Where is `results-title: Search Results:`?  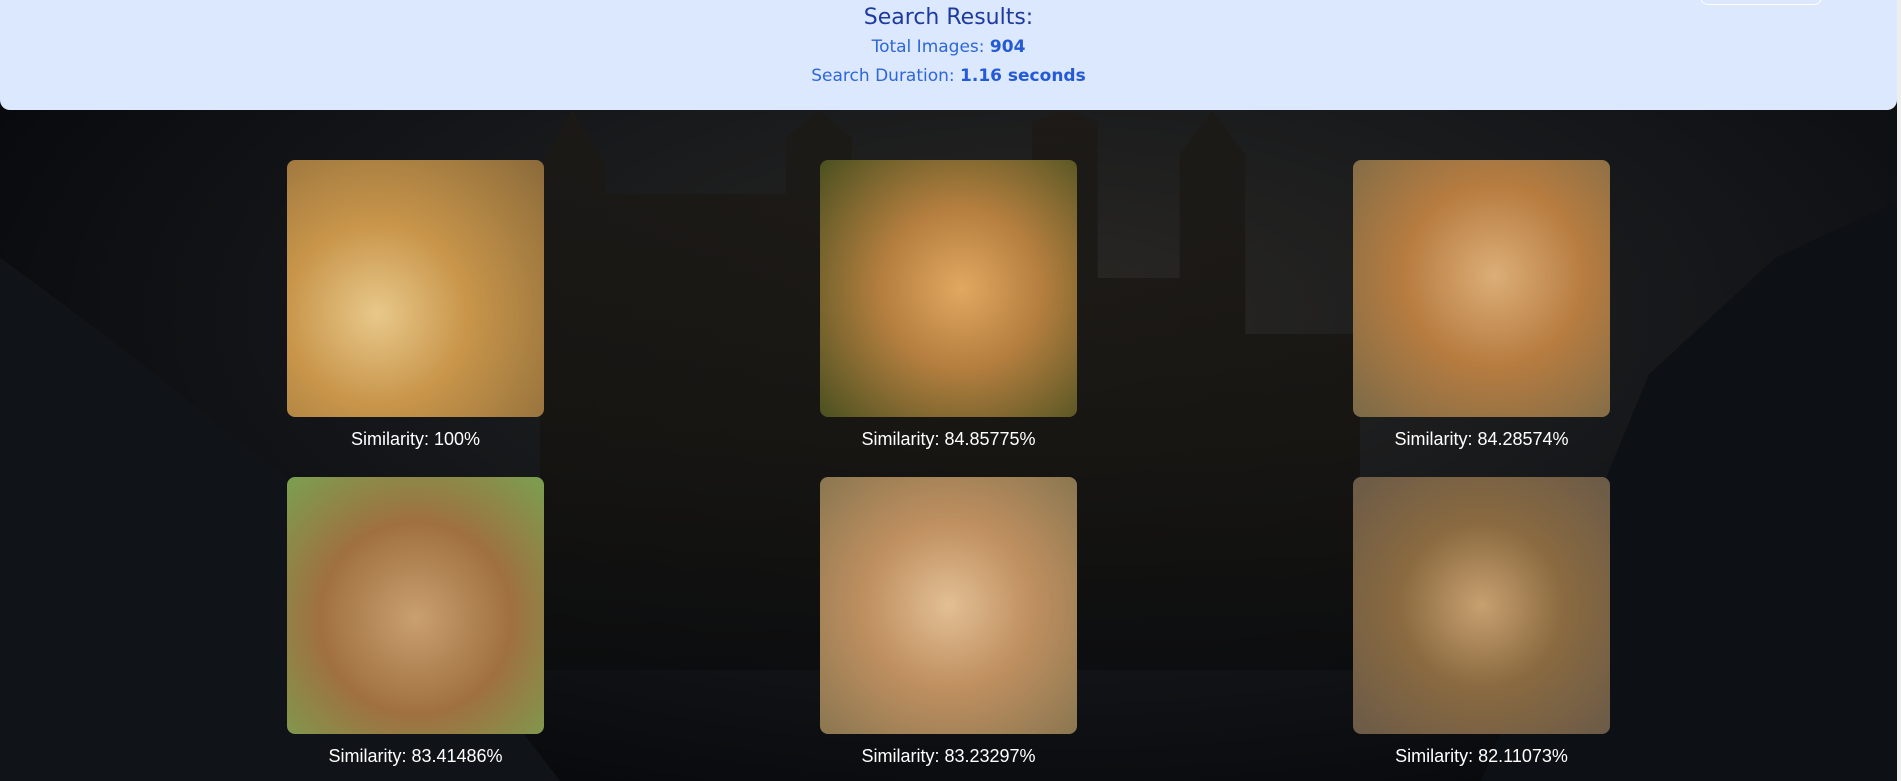
results-title: Search Results: is located at coordinates (948, 17).